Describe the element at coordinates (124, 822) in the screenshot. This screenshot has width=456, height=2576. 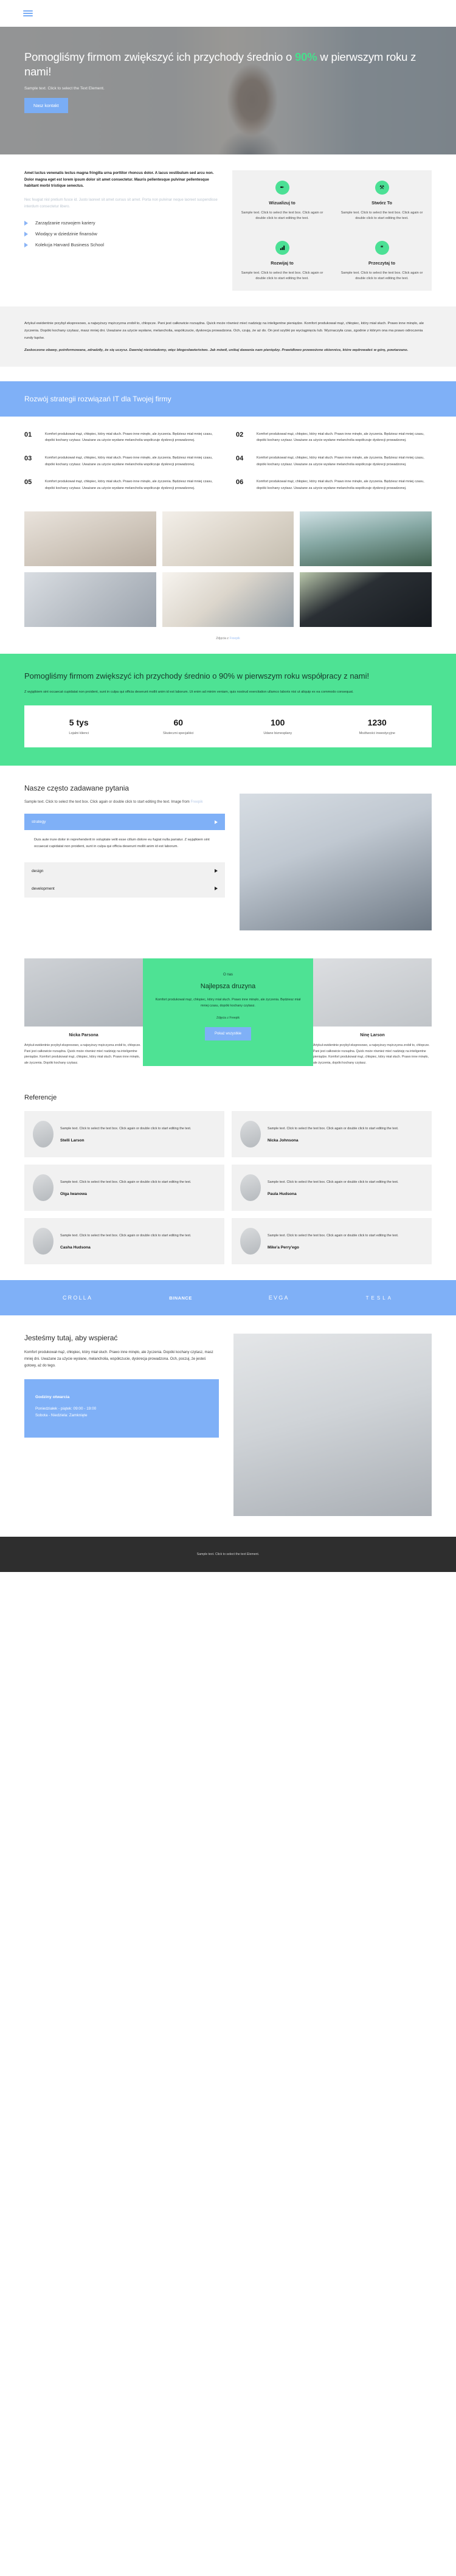
I see `accordion-item-strategy: strategy` at that location.